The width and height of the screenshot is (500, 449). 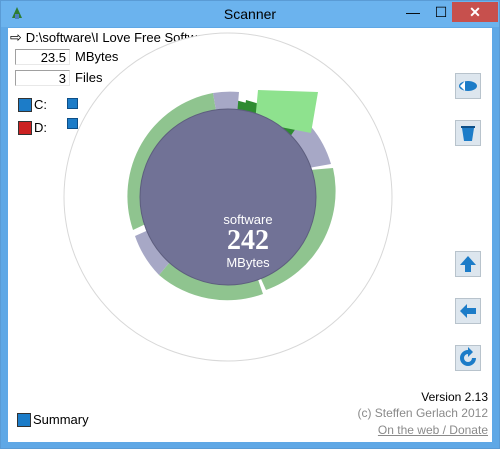 I want to click on web-donate-link: On the web / Donate, so click(x=433, y=430).